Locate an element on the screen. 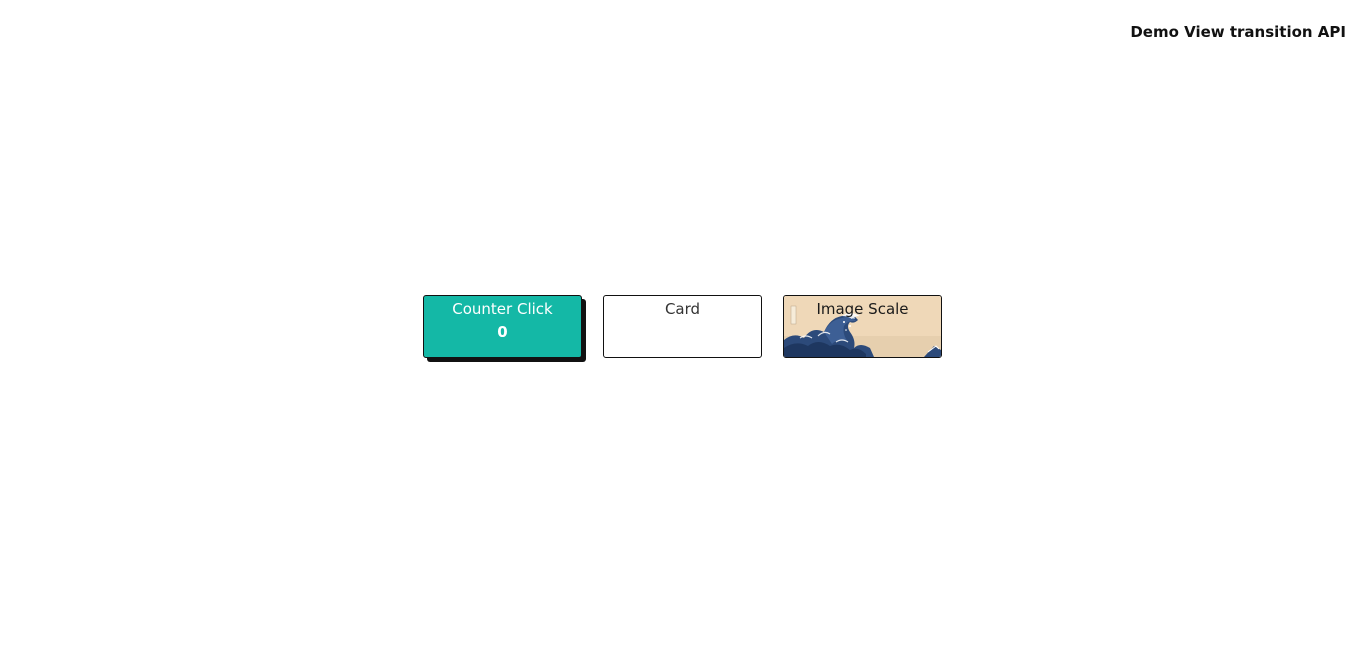 This screenshot has width=1363, height=653. page-title: Demo View transition API is located at coordinates (1238, 32).